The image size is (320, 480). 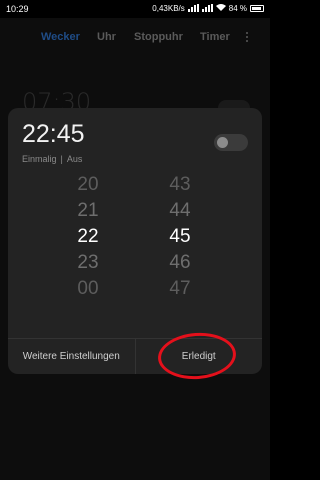 What do you see at coordinates (88, 211) in the screenshot?
I see `hour-option: 21` at bounding box center [88, 211].